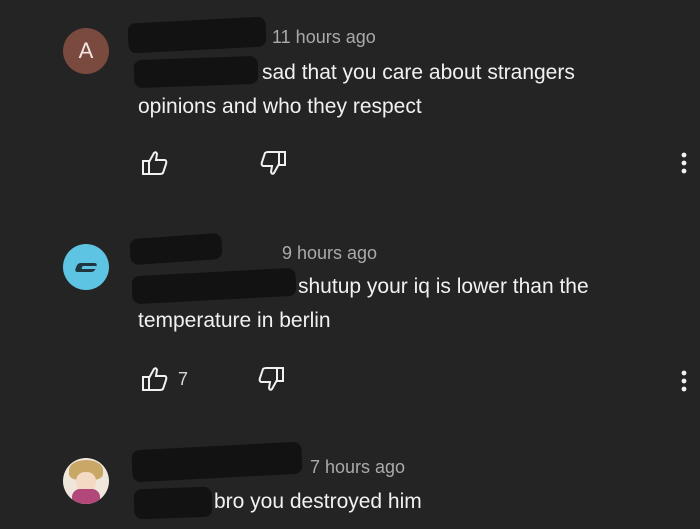 Image resolution: width=700 pixels, height=529 pixels. I want to click on comment-meta: 9 hours ago, so click(326, 253).